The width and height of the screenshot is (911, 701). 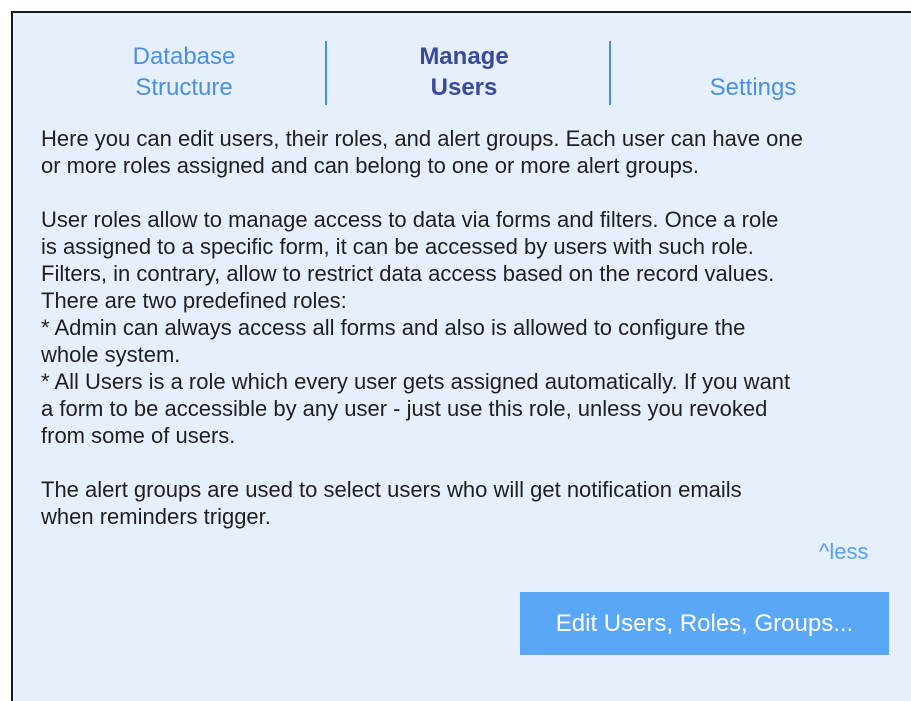 I want to click on less-link: ^less, so click(x=843, y=552).